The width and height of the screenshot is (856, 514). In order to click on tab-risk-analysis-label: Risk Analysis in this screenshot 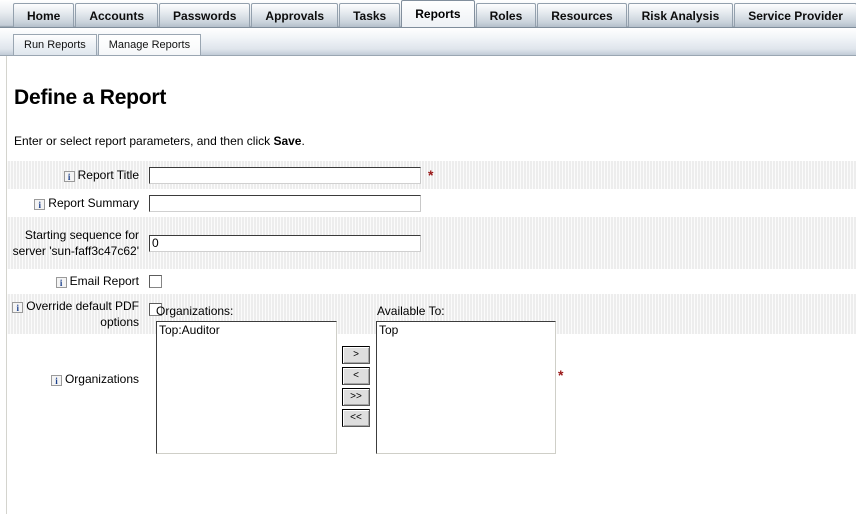, I will do `click(680, 15)`.